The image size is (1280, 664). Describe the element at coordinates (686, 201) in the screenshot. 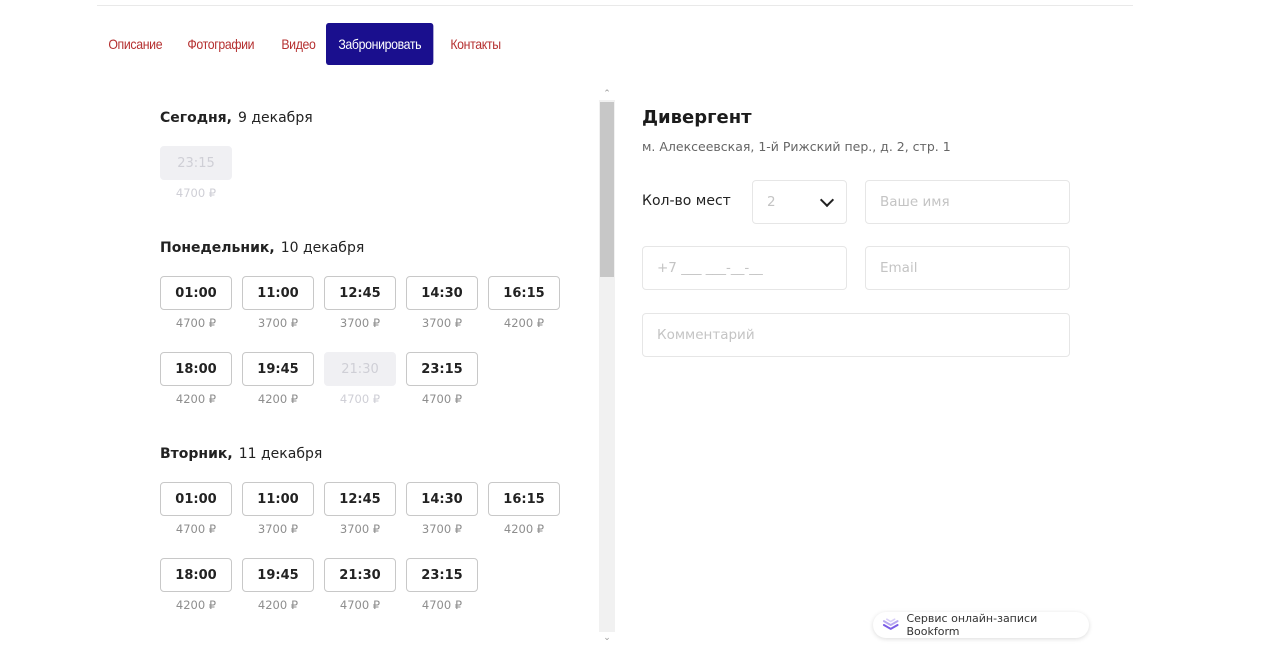

I see `seats-label: Кол-во мест` at that location.